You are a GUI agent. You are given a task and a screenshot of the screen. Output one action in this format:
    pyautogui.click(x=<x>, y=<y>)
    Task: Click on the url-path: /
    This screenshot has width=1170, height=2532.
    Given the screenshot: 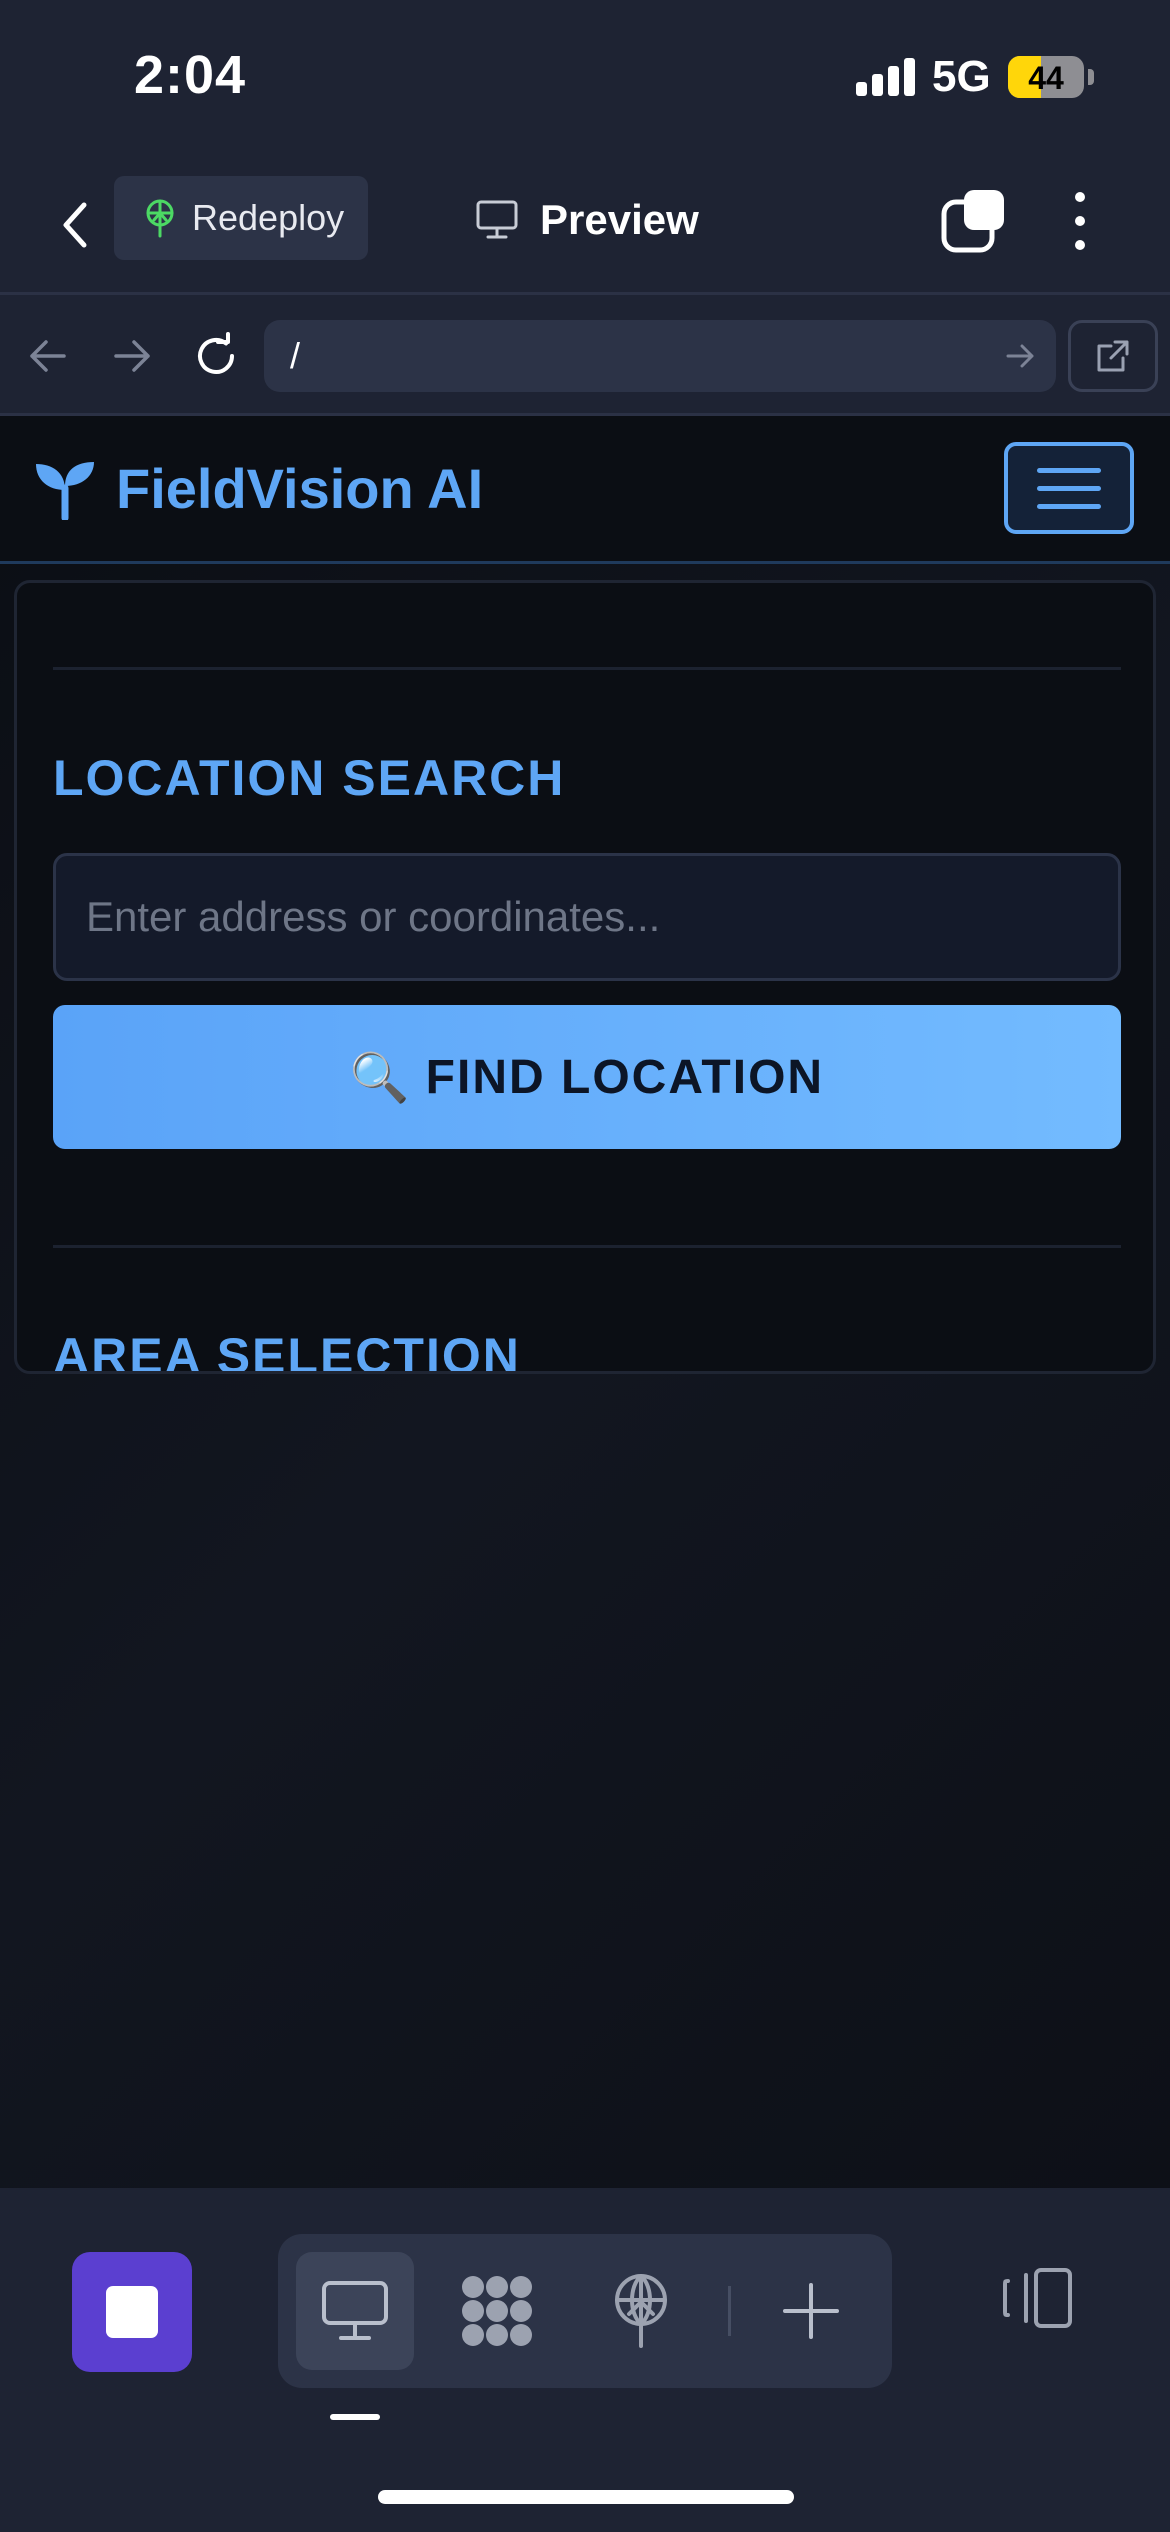 What is the action you would take?
    pyautogui.click(x=295, y=355)
    